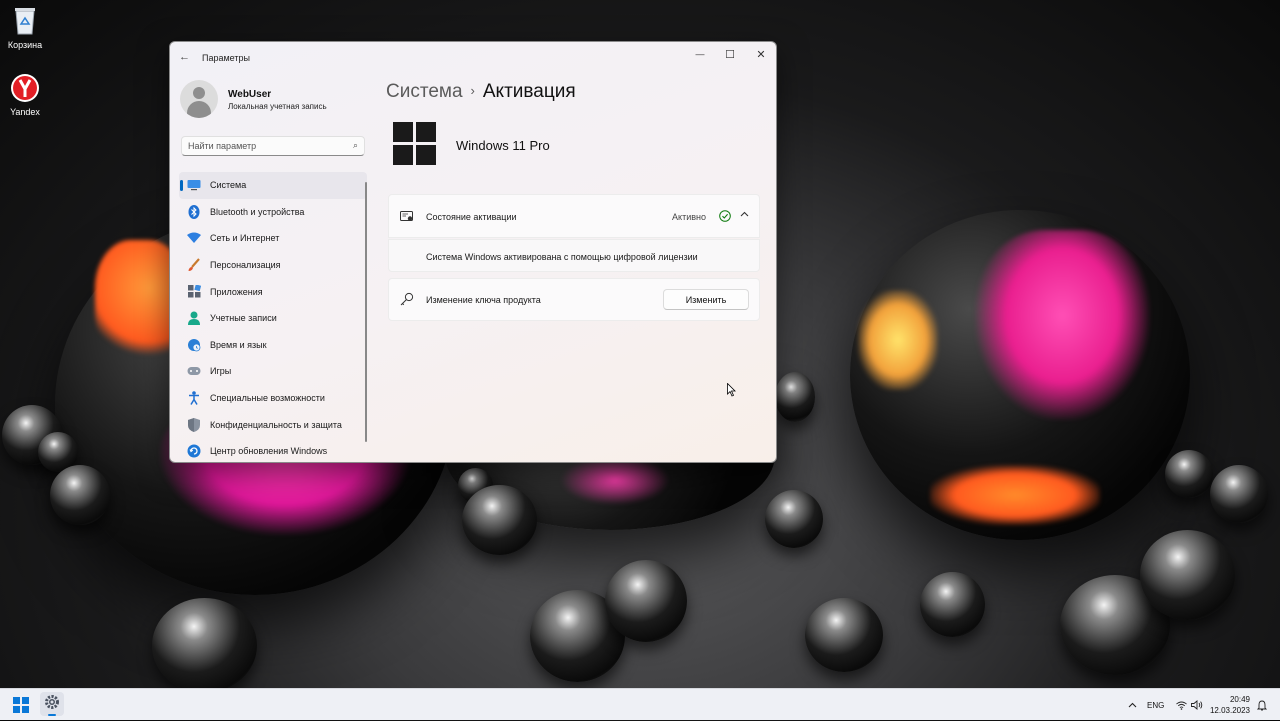  I want to click on sidebar-item-label: Время и язык, so click(238, 344).